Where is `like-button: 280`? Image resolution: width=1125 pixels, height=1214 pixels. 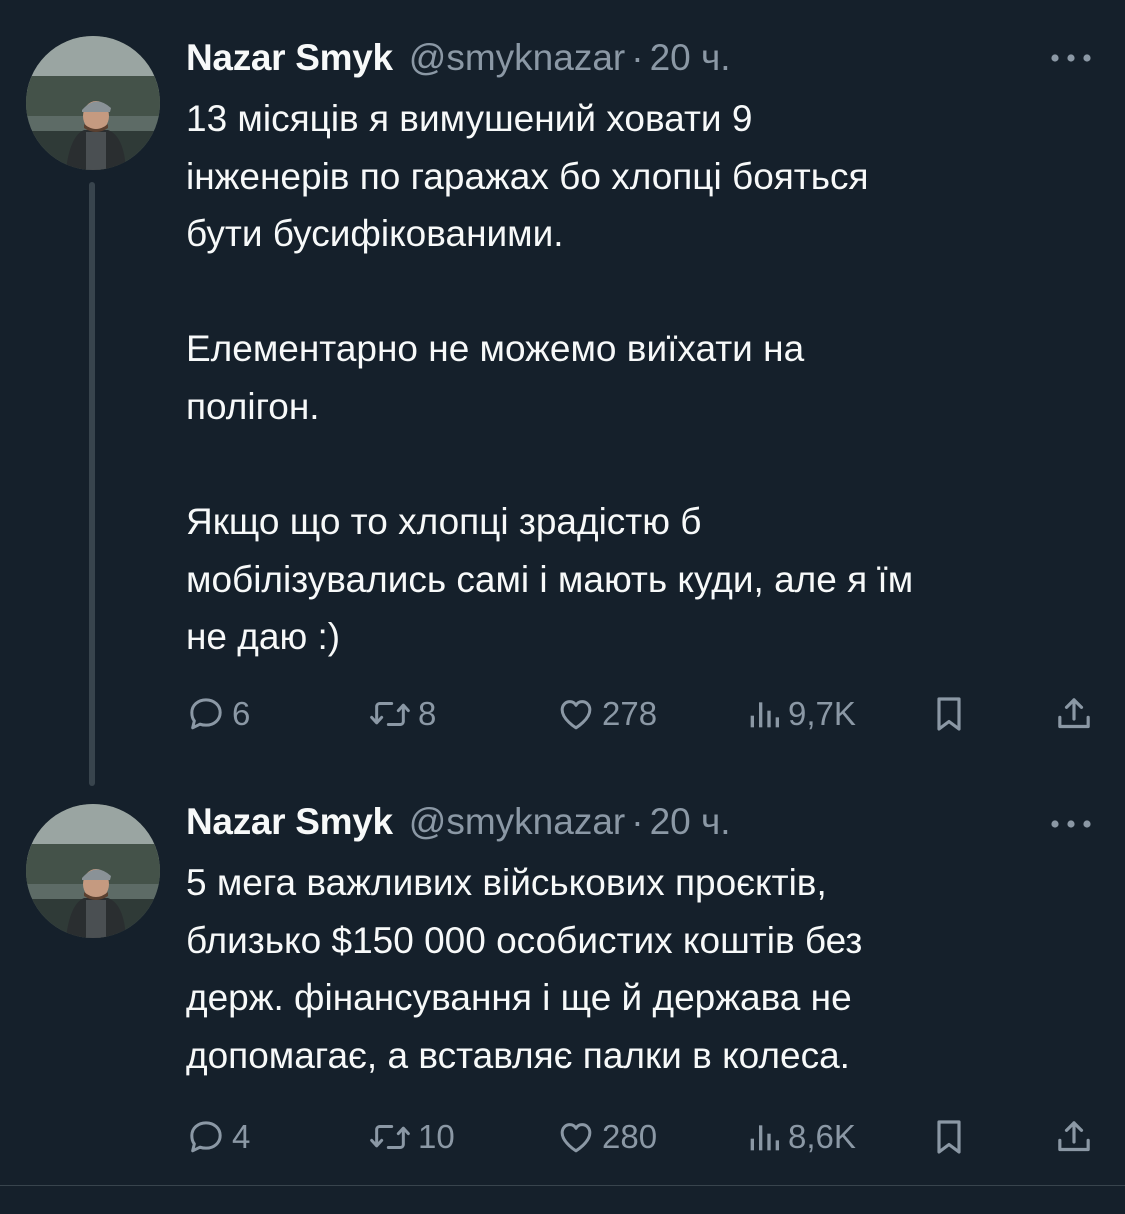
like-button: 280 is located at coordinates (606, 1137).